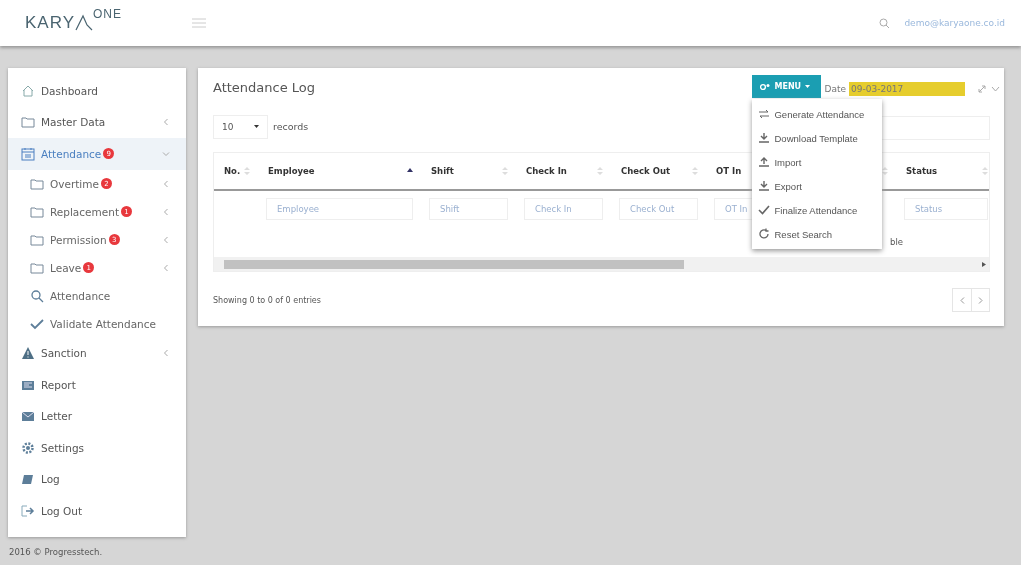  Describe the element at coordinates (56, 551) in the screenshot. I see `footer-text: 2016 © Progresstech.` at that location.